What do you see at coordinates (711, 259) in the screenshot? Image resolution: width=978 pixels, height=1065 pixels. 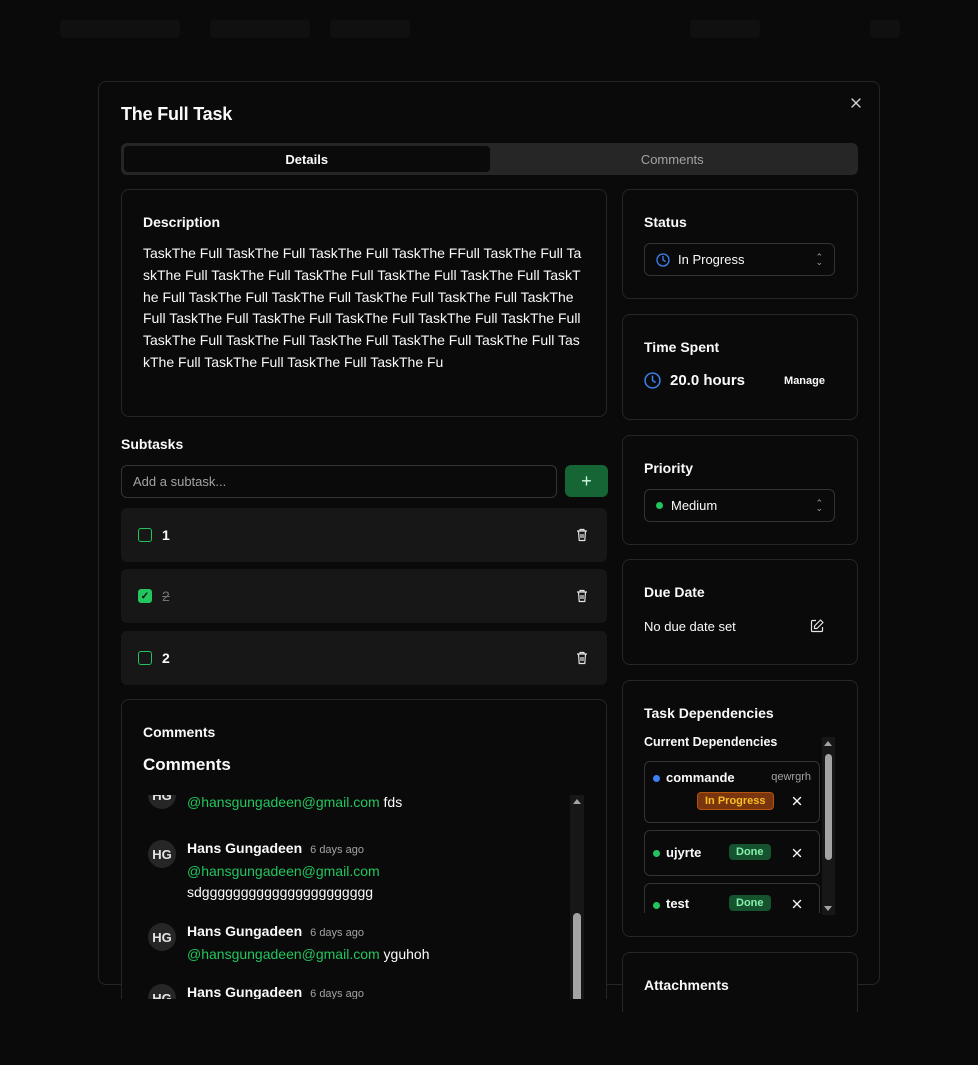 I see `status-value: In Progress` at bounding box center [711, 259].